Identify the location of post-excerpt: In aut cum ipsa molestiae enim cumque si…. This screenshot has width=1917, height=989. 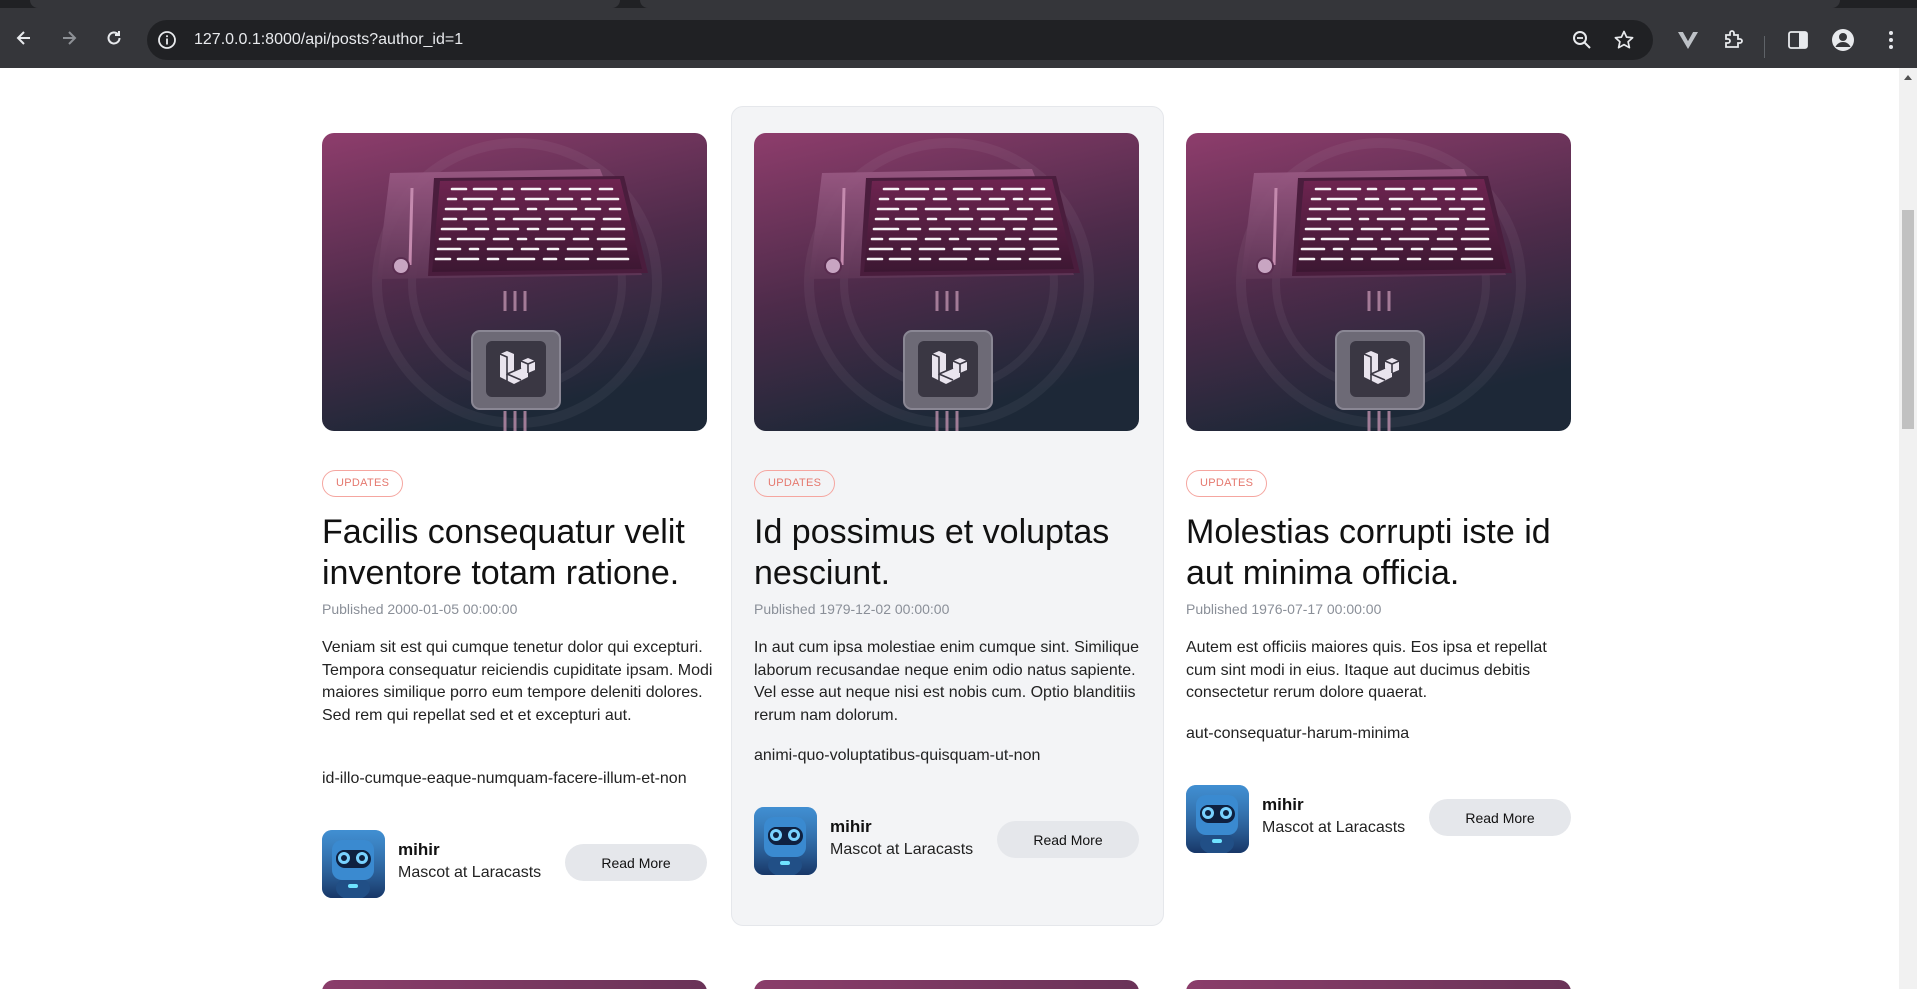
(947, 681).